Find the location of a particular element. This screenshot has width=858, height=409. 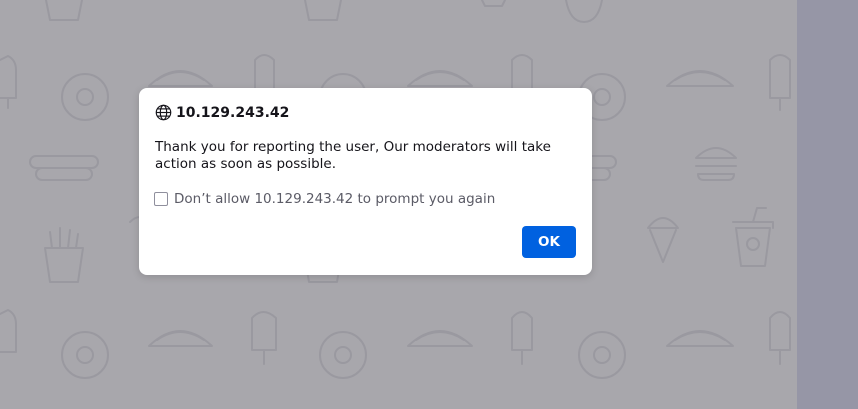

burger-icon is located at coordinates (716, 164).